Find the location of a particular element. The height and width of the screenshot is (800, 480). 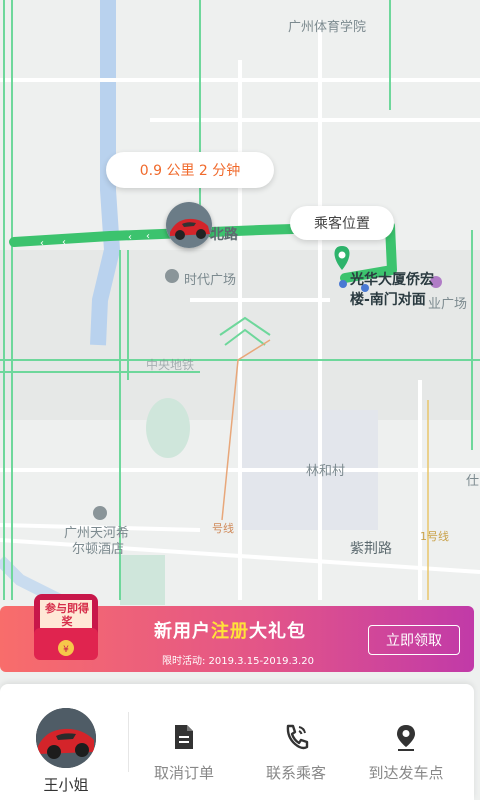

map-label-sports-college: 广州体育学院 is located at coordinates (327, 27).